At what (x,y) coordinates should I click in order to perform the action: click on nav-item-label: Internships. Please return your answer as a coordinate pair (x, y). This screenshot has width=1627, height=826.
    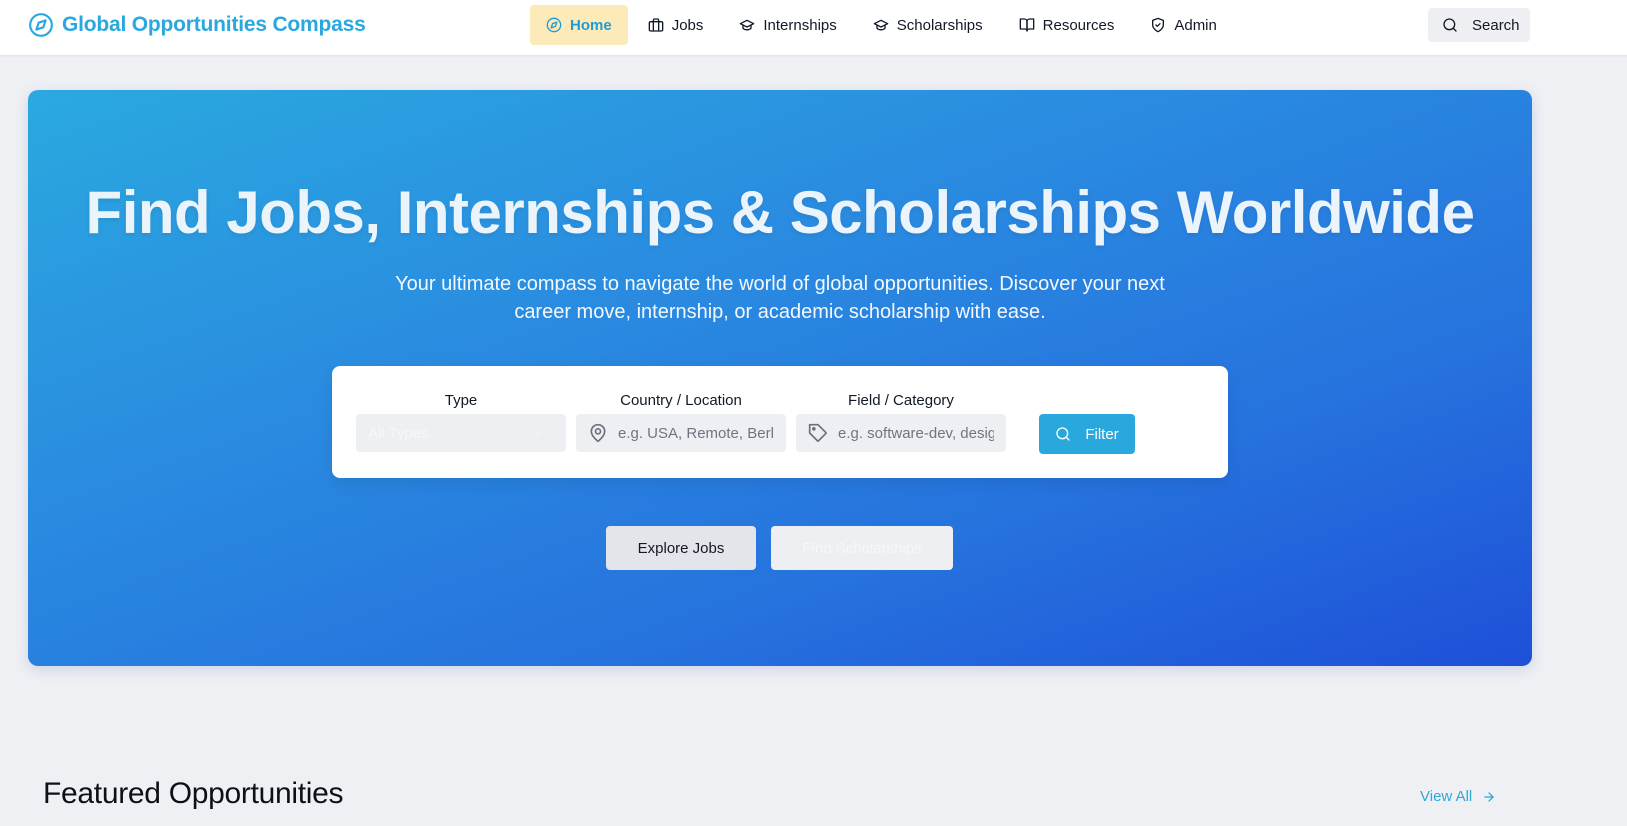
    Looking at the image, I should click on (800, 25).